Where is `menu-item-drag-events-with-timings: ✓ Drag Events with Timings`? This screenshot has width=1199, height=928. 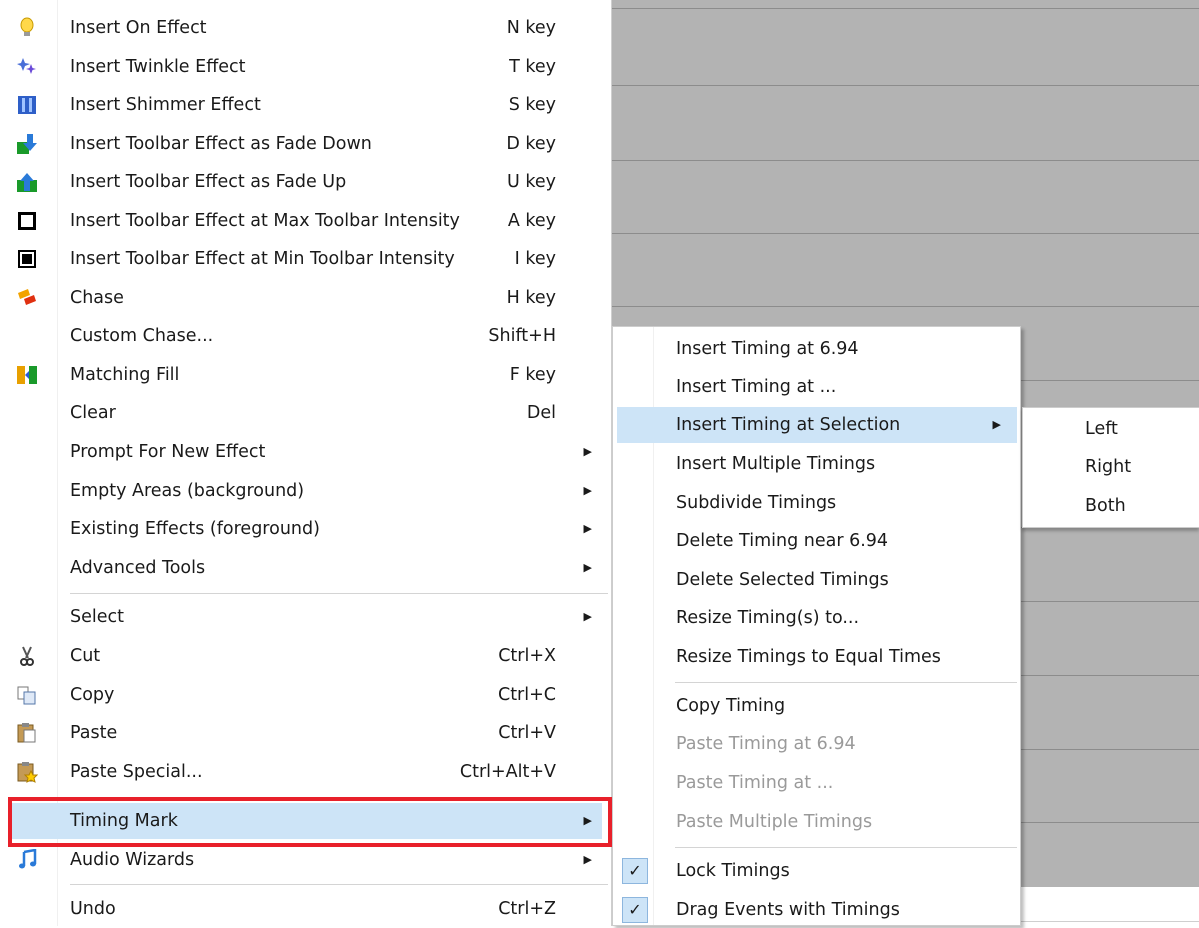 menu-item-drag-events-with-timings: ✓ Drag Events with Timings is located at coordinates (817, 910).